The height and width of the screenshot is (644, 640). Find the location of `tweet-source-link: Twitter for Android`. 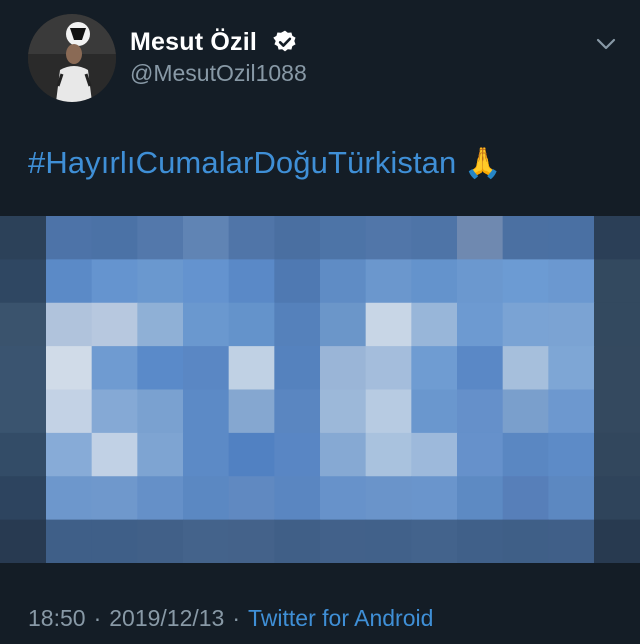

tweet-source-link: Twitter for Android is located at coordinates (340, 618).